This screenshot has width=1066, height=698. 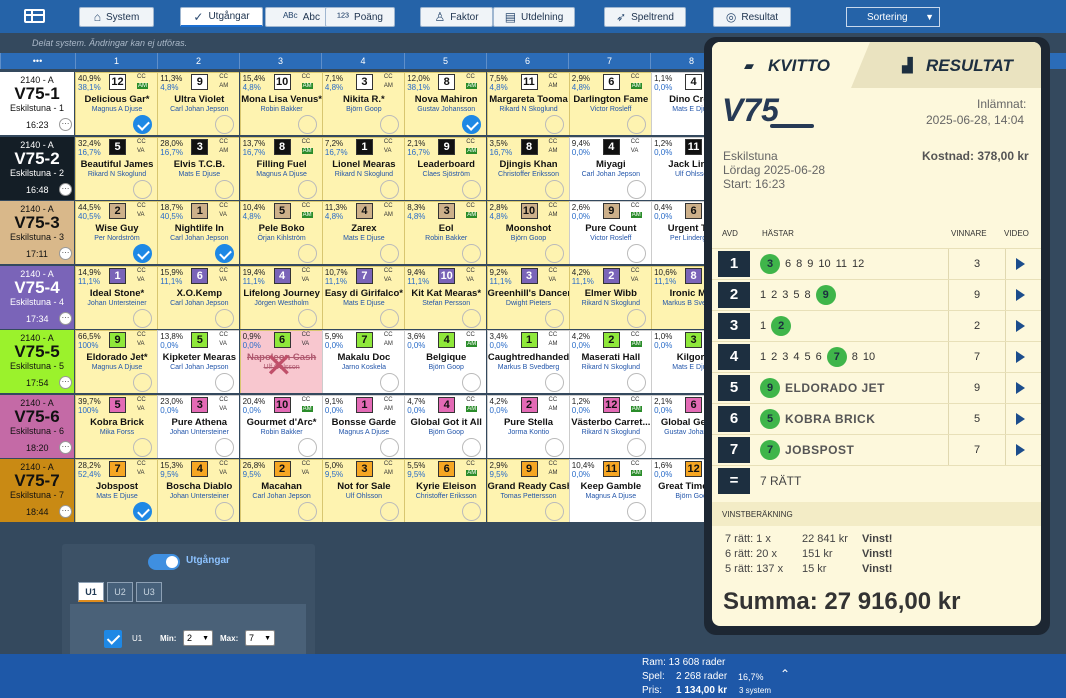 What do you see at coordinates (34, 16) in the screenshot?
I see `layout-toggle-icon` at bounding box center [34, 16].